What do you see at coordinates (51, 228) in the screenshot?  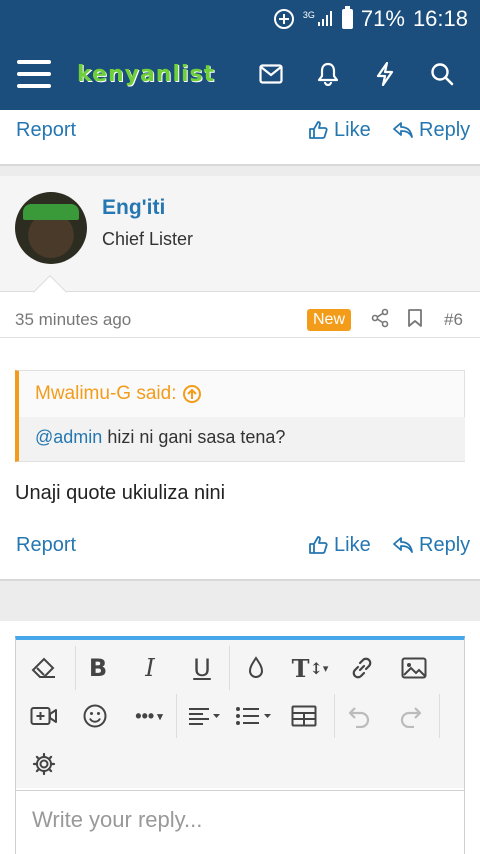 I see `avatar` at bounding box center [51, 228].